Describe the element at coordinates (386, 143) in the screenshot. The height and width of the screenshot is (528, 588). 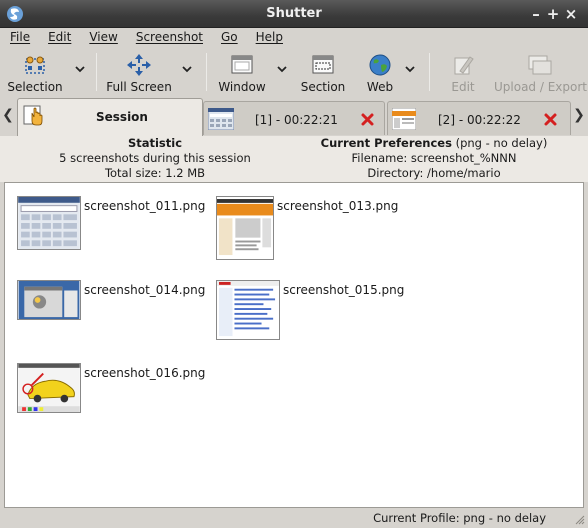
I see `preferences-heading: Current Preferences` at that location.